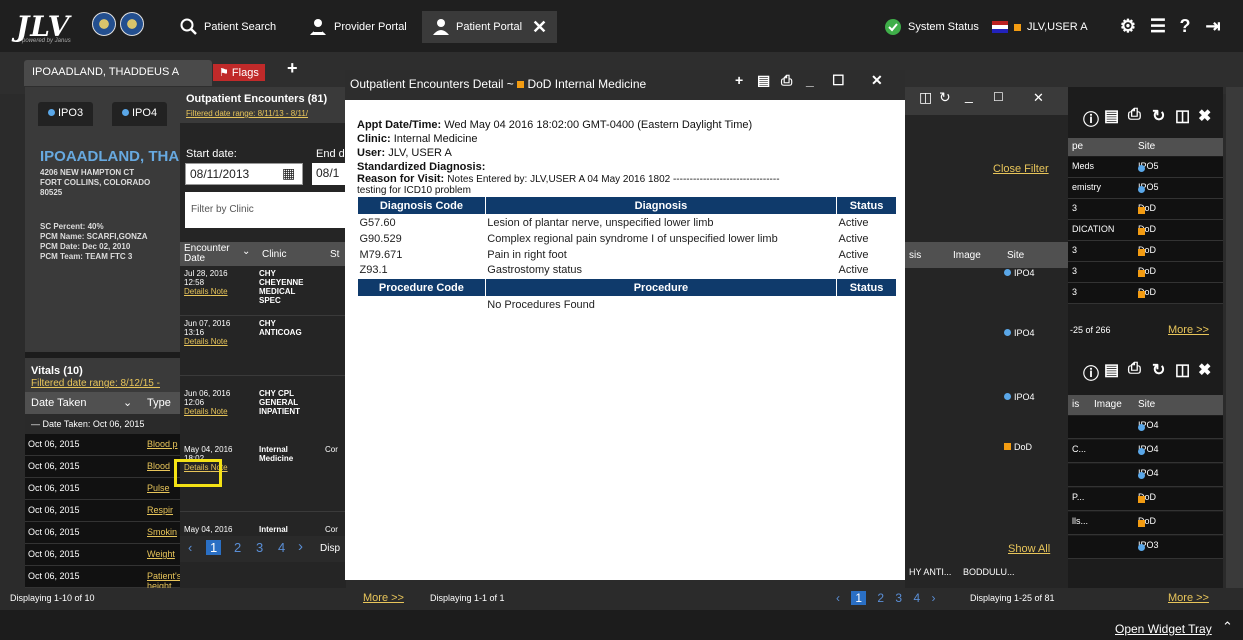 This screenshot has height=640, width=1243. I want to click on site-row: DoD, so click(1029, 447).